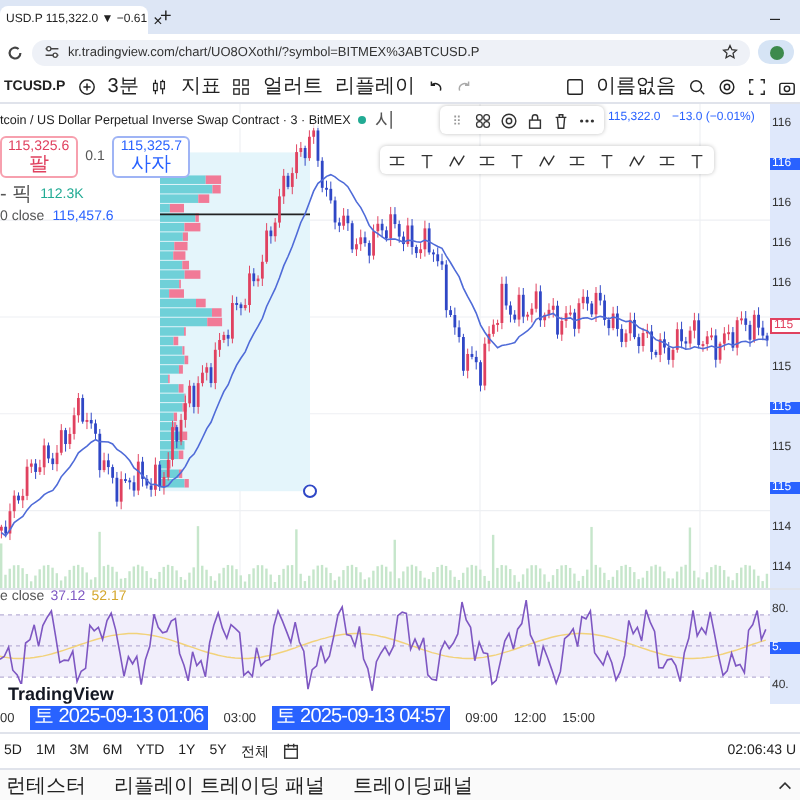 Image resolution: width=800 pixels, height=800 pixels. I want to click on time-label: 토 2025-09-13 04:57, so click(361, 718).